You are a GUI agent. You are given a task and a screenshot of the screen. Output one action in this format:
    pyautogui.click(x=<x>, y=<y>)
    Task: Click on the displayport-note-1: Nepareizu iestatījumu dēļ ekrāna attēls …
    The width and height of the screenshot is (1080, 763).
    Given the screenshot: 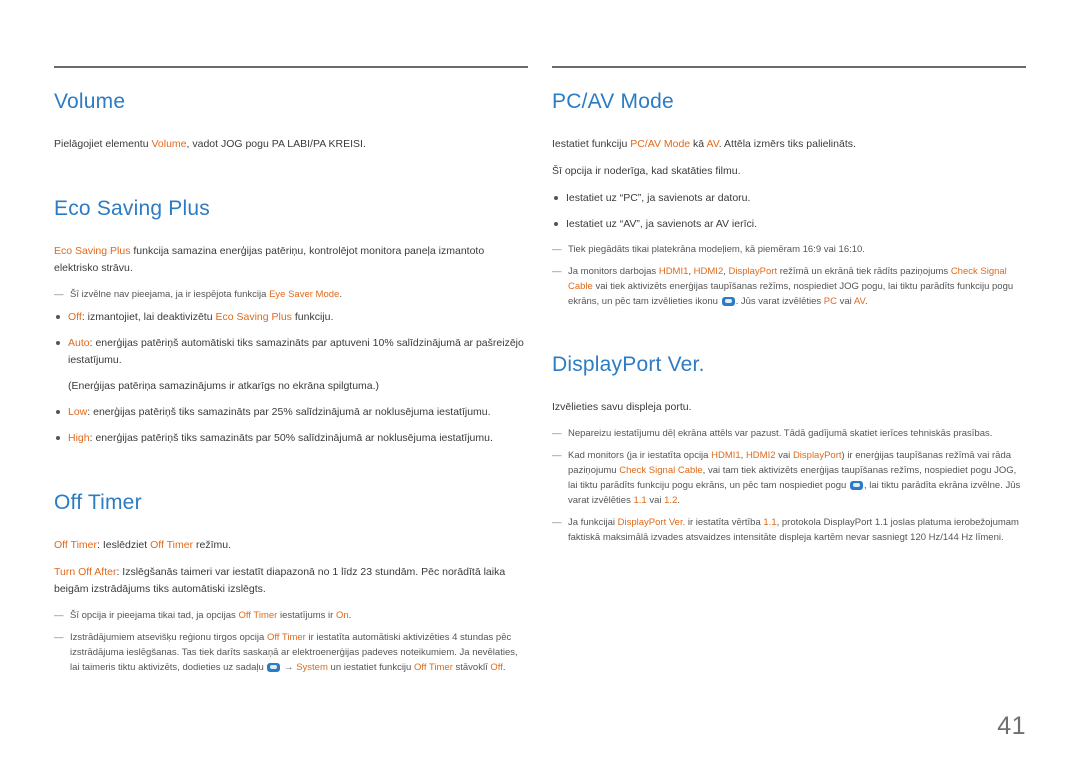 What is the action you would take?
    pyautogui.click(x=789, y=433)
    